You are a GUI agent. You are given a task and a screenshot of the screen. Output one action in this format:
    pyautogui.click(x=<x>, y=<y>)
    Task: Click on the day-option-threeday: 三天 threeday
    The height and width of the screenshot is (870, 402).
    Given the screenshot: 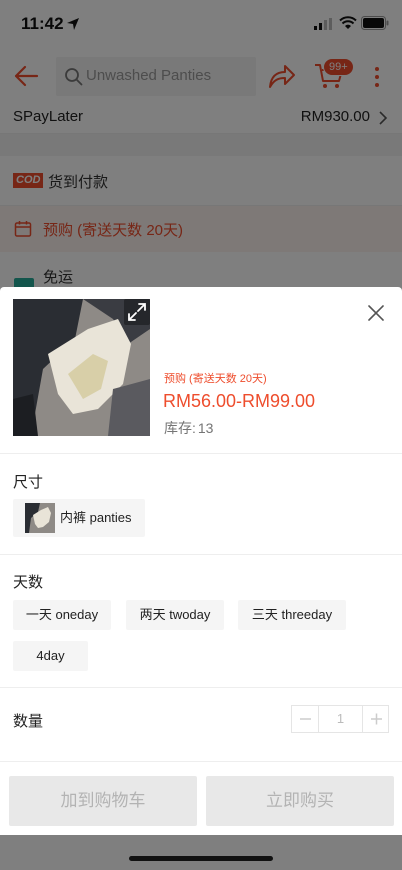 What is the action you would take?
    pyautogui.click(x=292, y=615)
    